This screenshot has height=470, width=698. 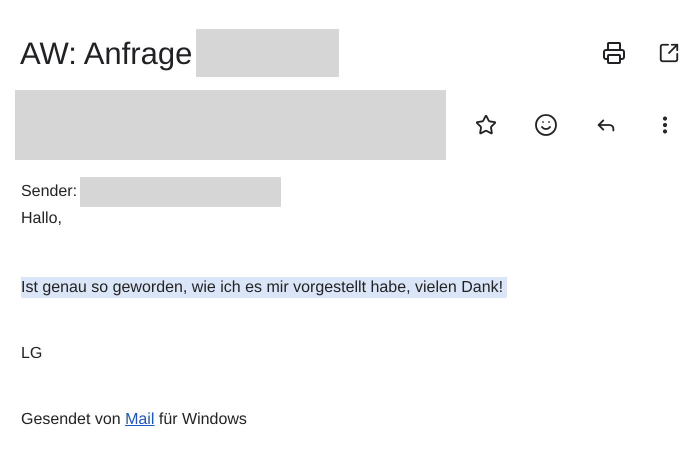 What do you see at coordinates (264, 287) in the screenshot?
I see `highlighted-text: Ist genau so geworden, wie ich es mir vorgestellt habe, vielen Dank!` at bounding box center [264, 287].